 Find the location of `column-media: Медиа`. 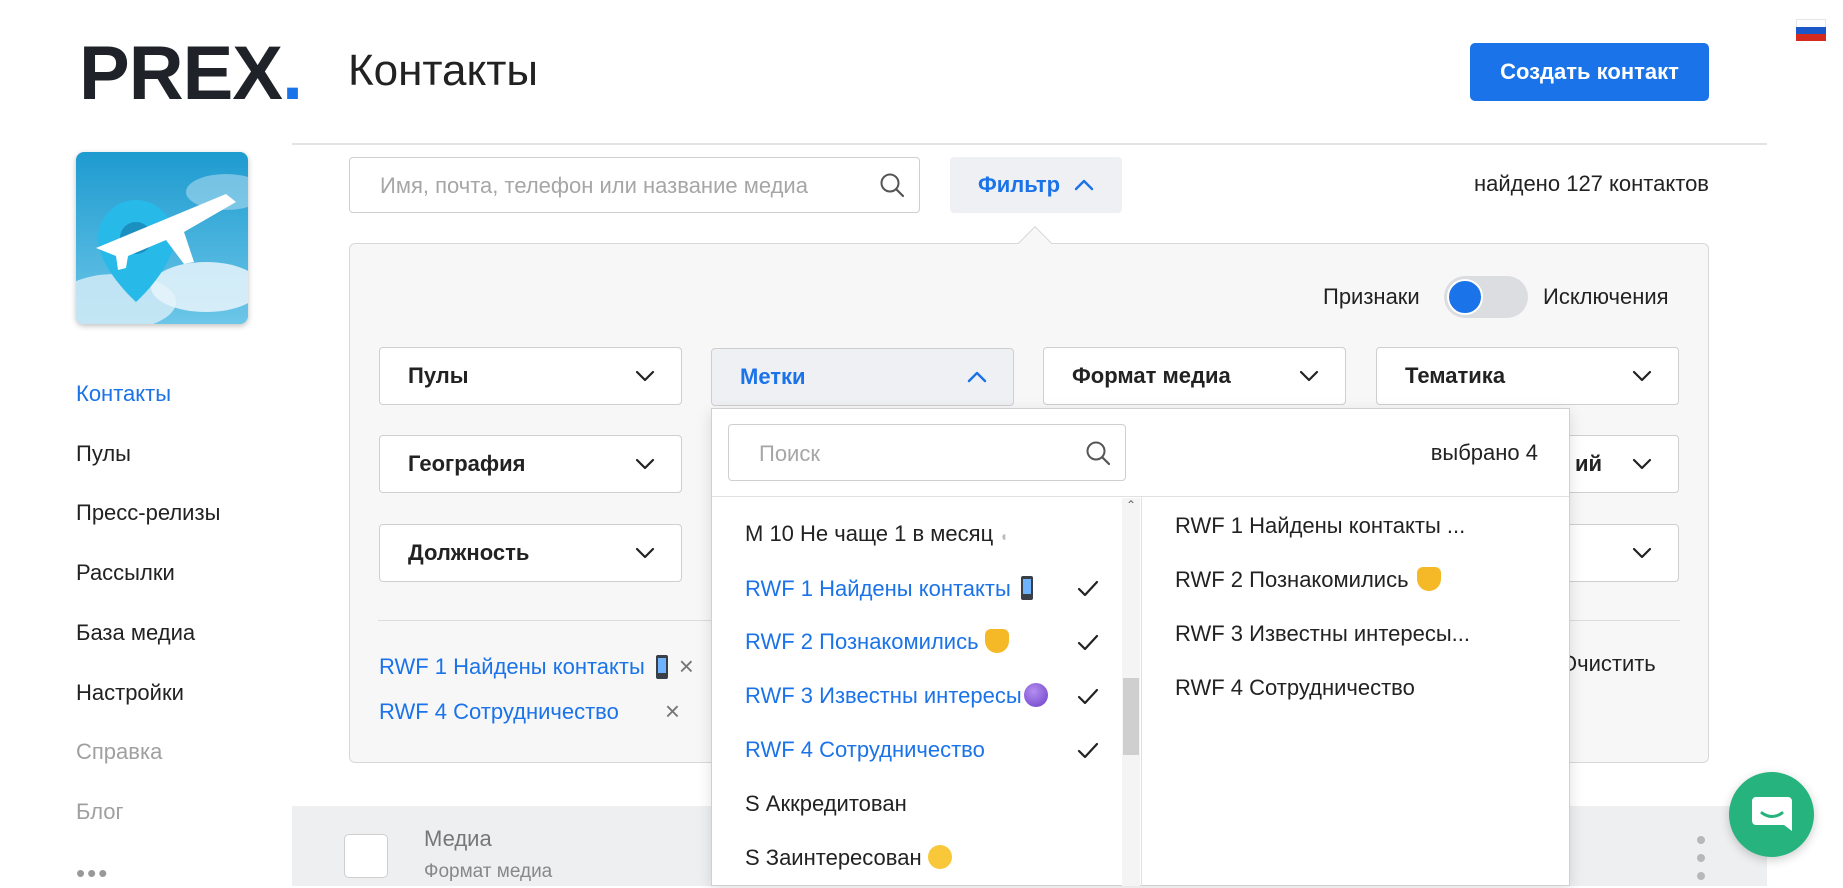

column-media: Медиа is located at coordinates (458, 839).